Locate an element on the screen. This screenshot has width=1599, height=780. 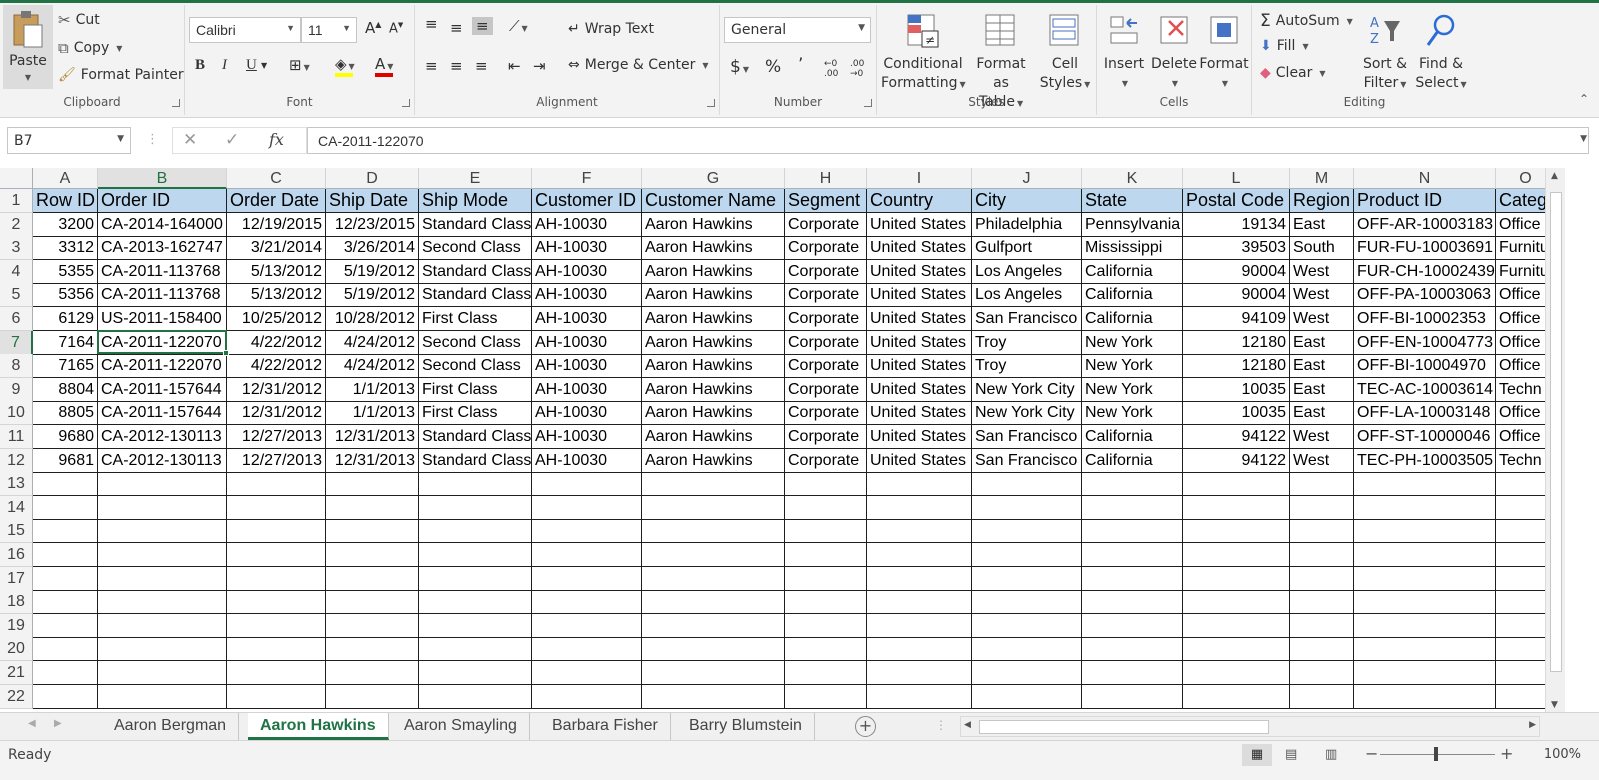
underline-button: U is located at coordinates (251, 65).